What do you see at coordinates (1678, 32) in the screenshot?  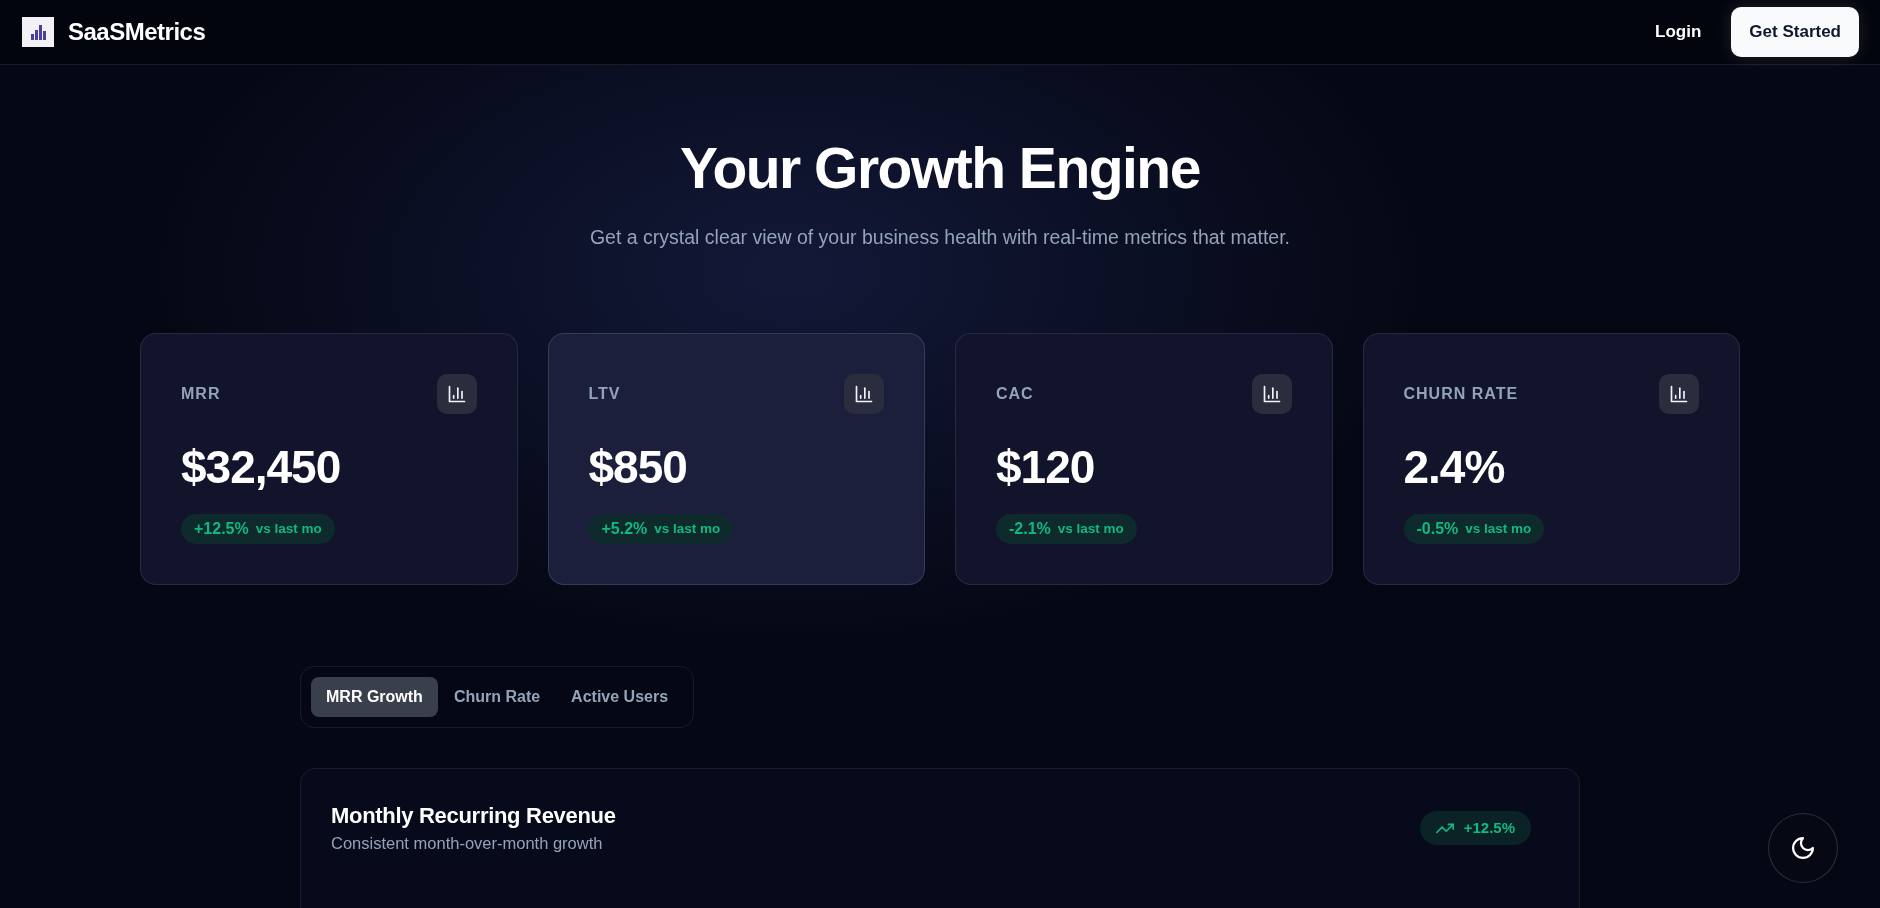 I see `login-link: Login` at bounding box center [1678, 32].